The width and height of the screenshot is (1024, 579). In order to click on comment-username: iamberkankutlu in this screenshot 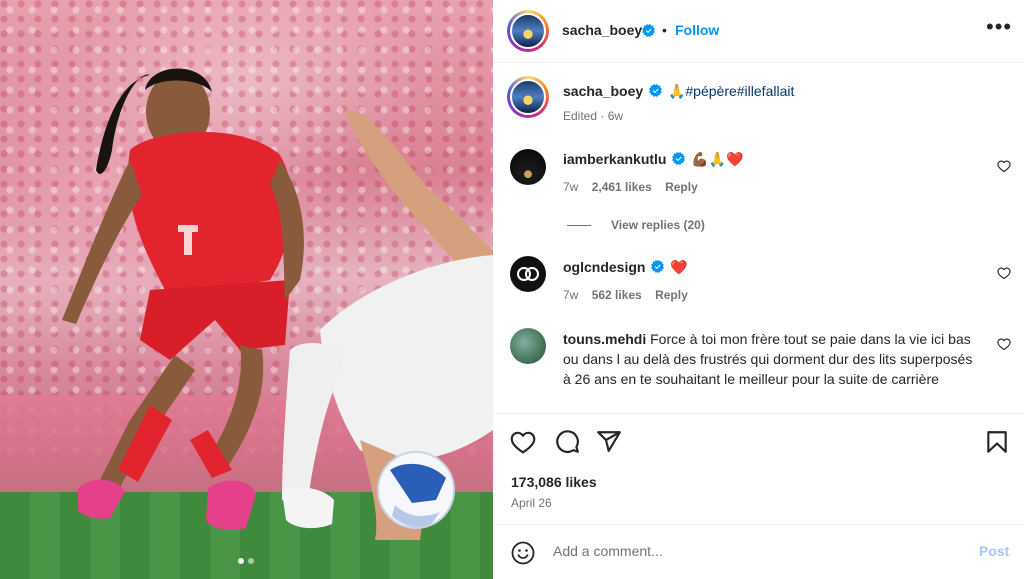, I will do `click(614, 159)`.